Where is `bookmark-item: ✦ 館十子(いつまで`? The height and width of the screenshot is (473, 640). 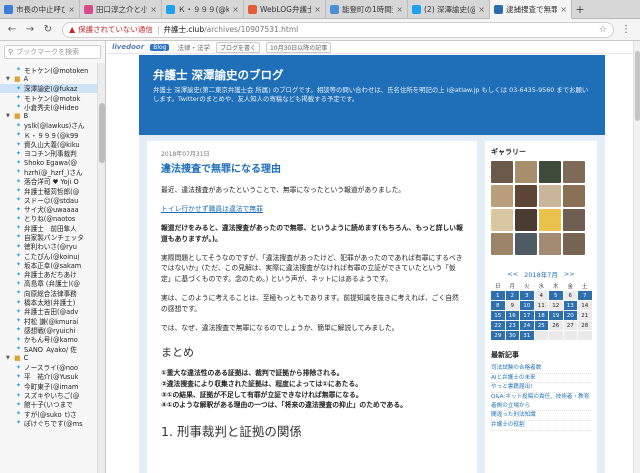 bookmark-item: ✦ 館十子(いつまで is located at coordinates (49, 404).